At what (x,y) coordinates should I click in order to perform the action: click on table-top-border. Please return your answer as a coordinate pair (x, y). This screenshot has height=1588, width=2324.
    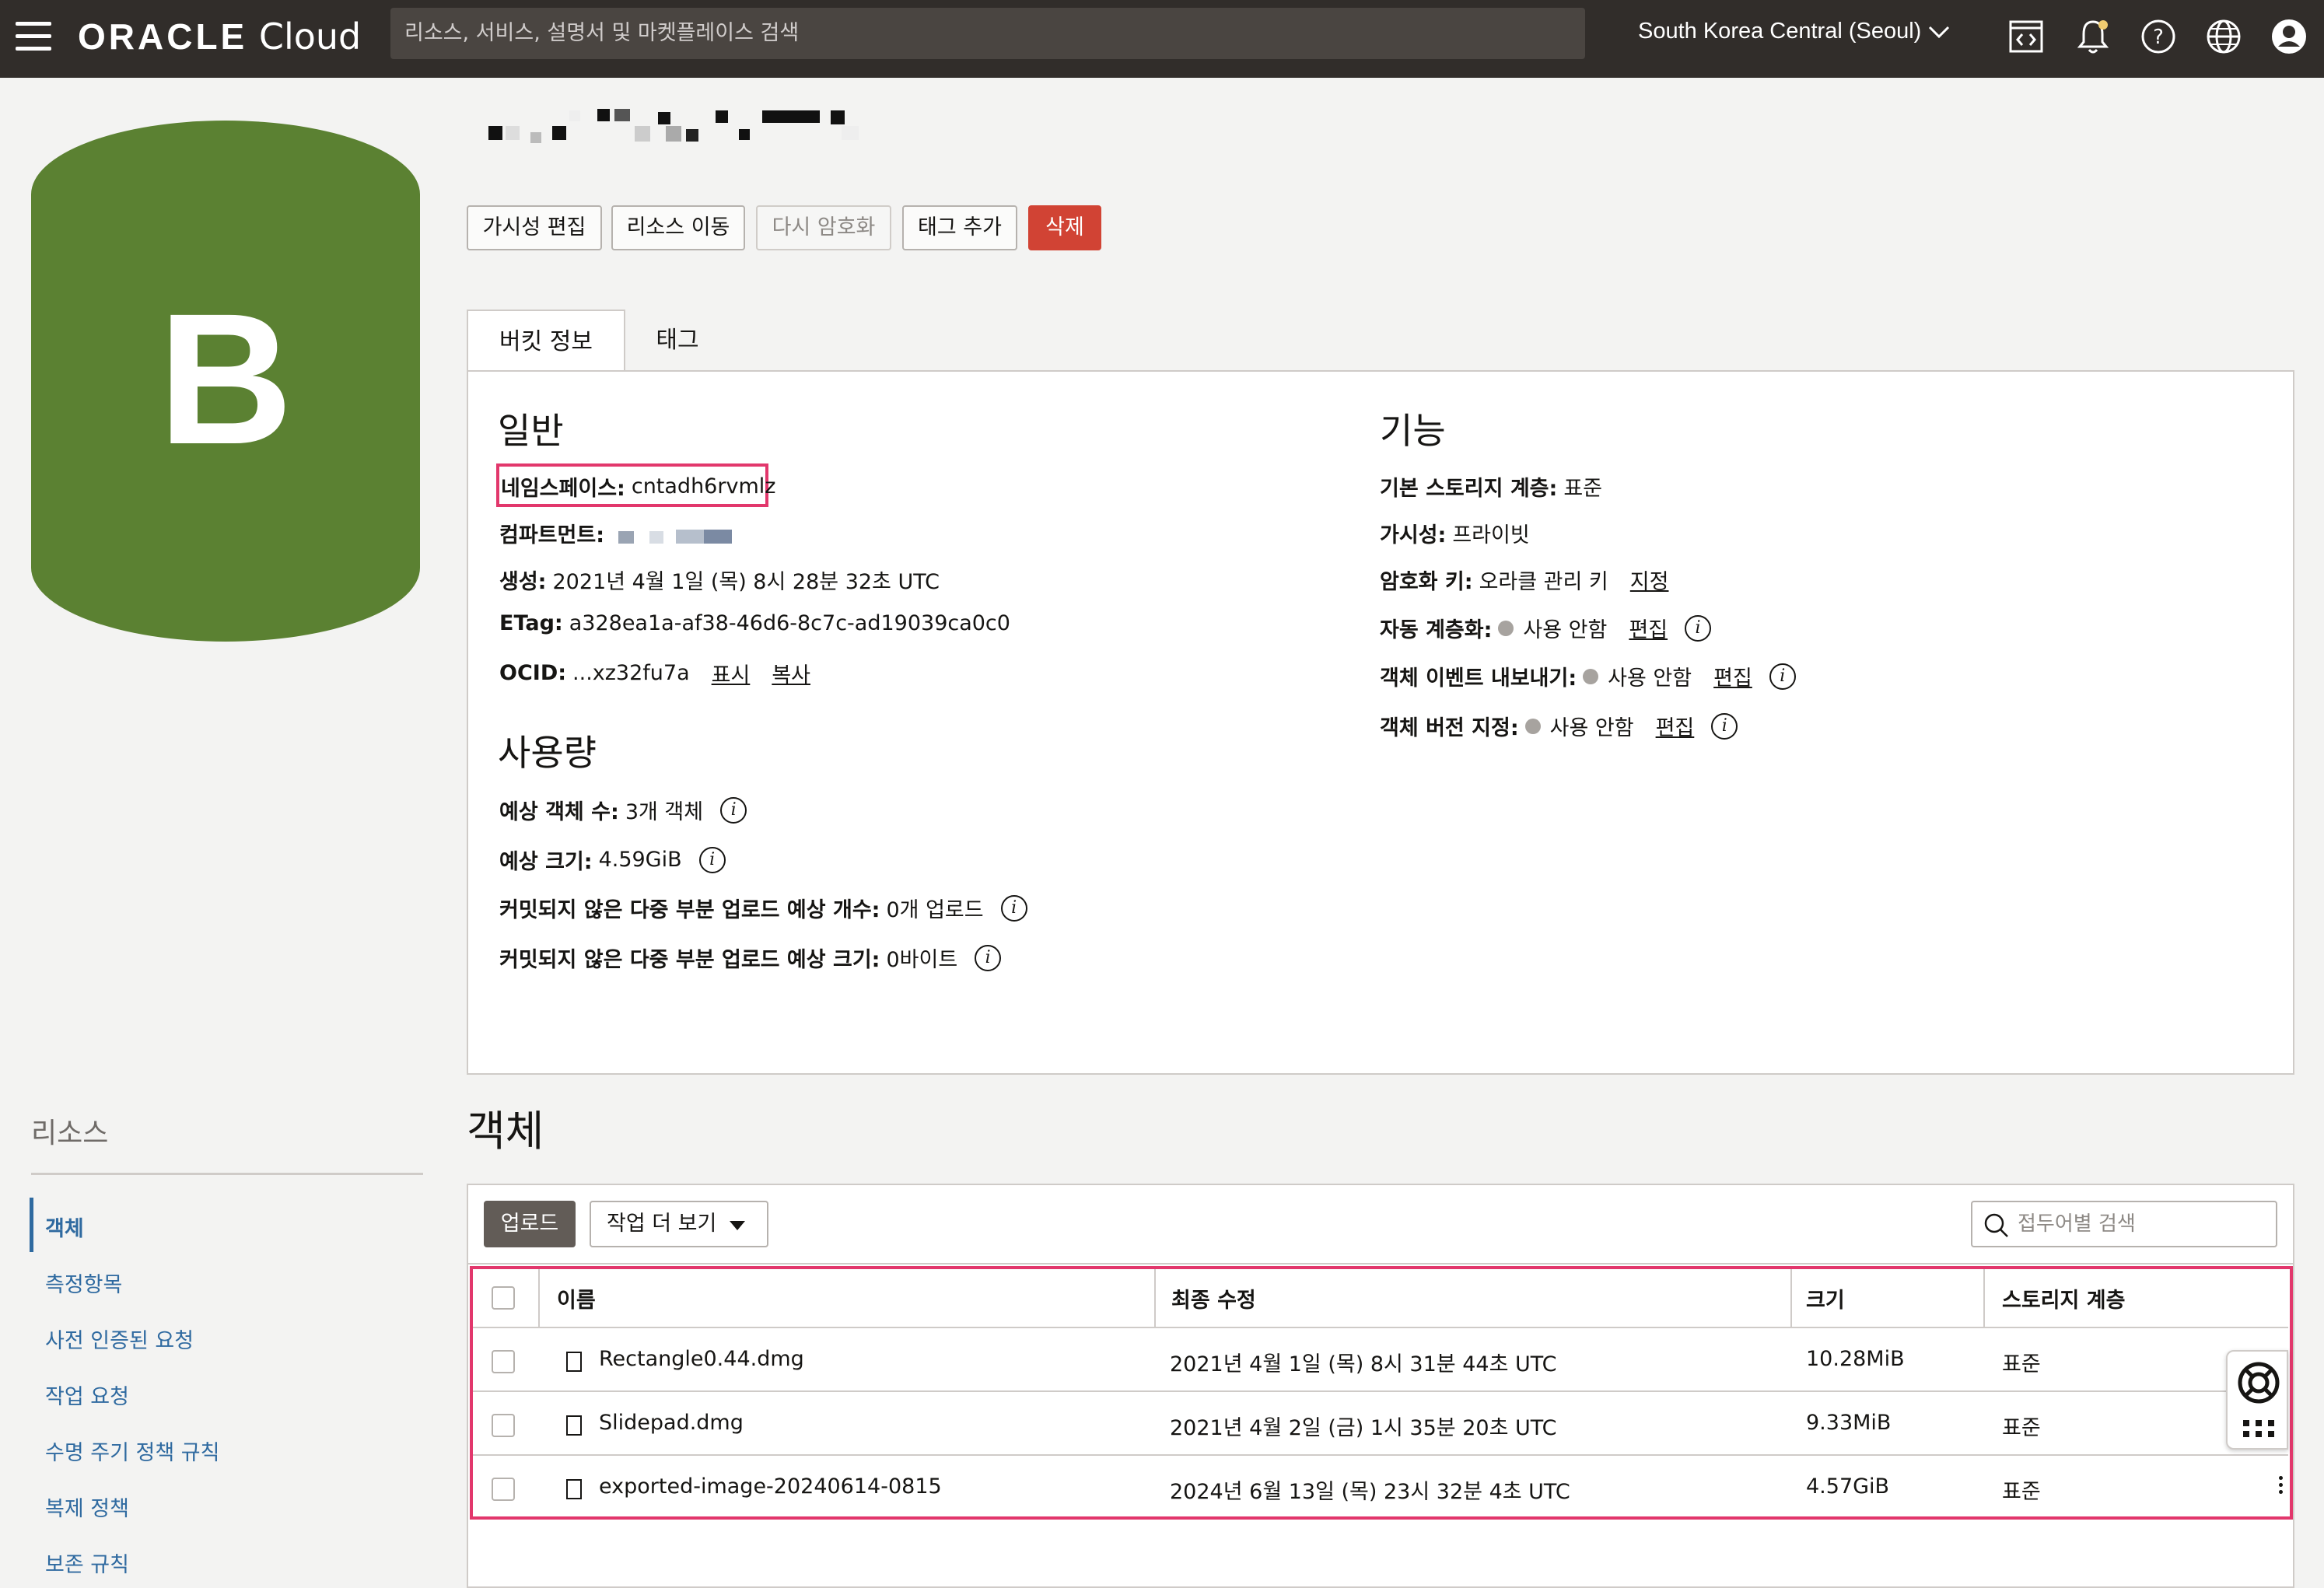
    Looking at the image, I should click on (1381, 1263).